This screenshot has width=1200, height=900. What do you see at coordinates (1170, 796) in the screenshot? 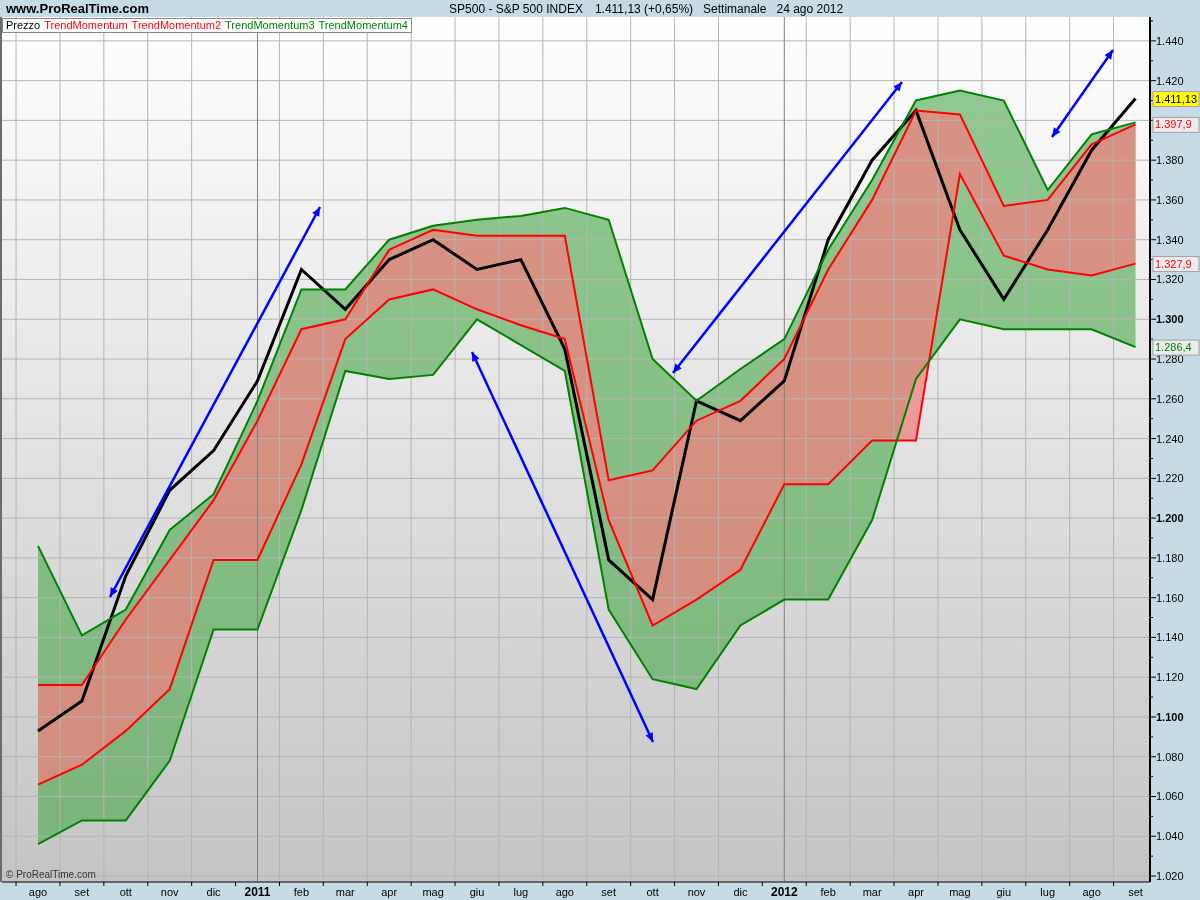
I see `y-axis-label: 1.060` at bounding box center [1170, 796].